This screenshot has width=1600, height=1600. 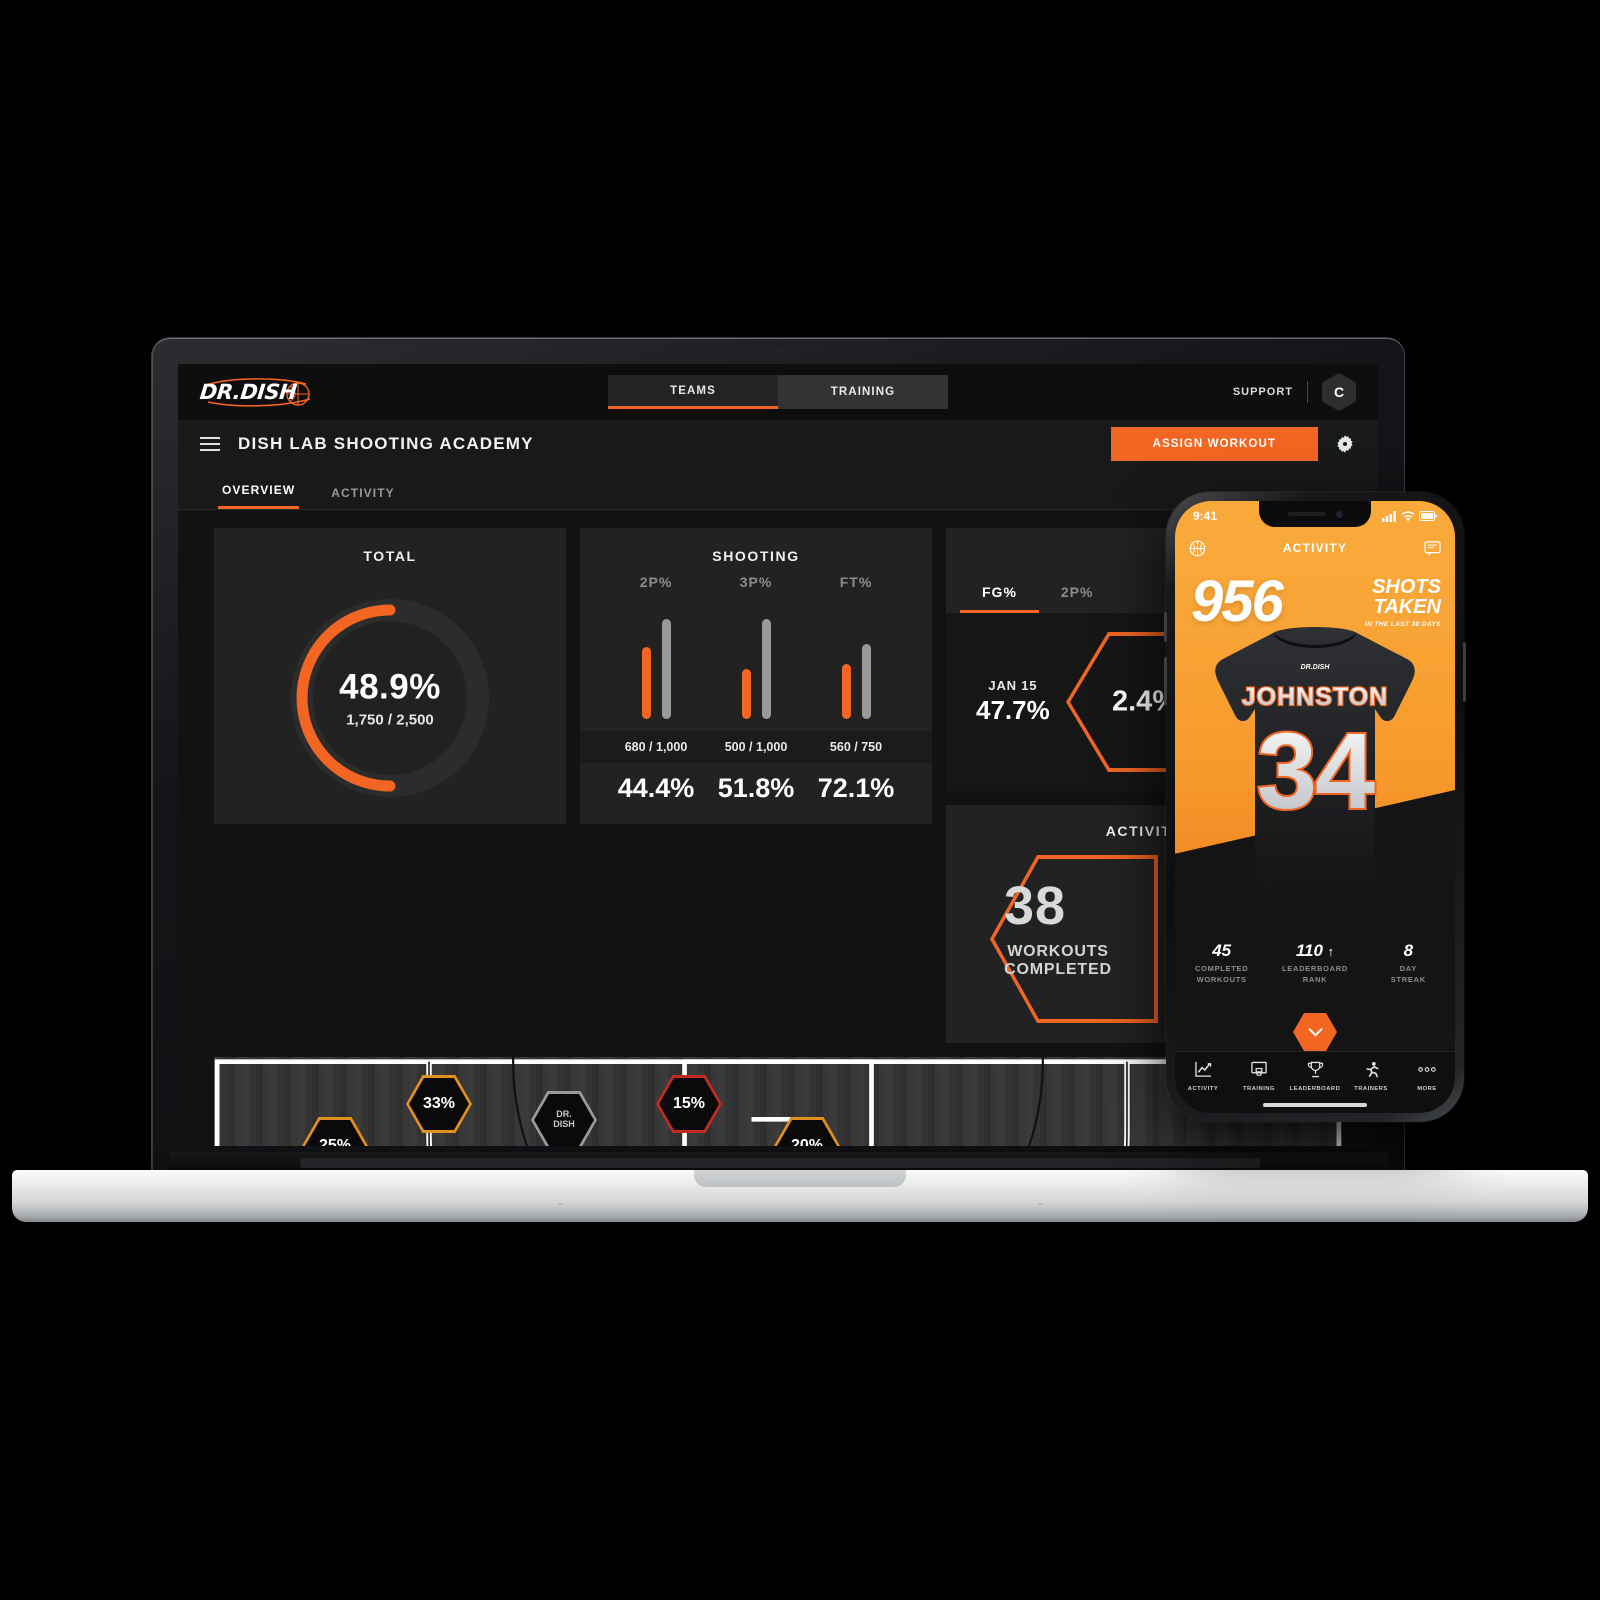 What do you see at coordinates (1371, 1069) in the screenshot?
I see `runner-icon` at bounding box center [1371, 1069].